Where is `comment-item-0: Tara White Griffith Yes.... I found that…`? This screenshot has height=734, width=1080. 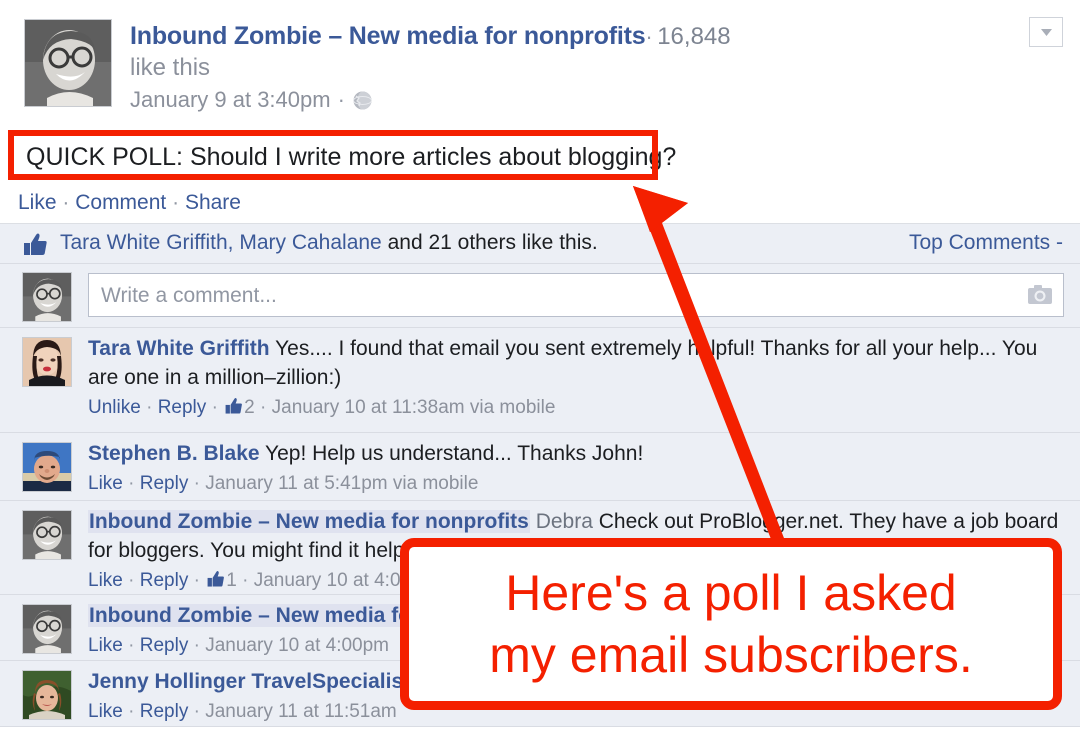
comment-item-0: Tara White Griffith Yes.... I found that… is located at coordinates (540, 380).